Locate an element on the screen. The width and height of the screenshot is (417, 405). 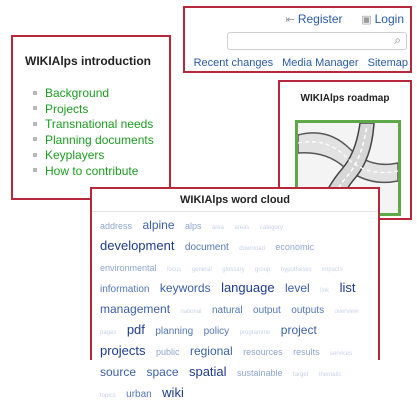
word-cloud-tag: alps is located at coordinates (193, 226).